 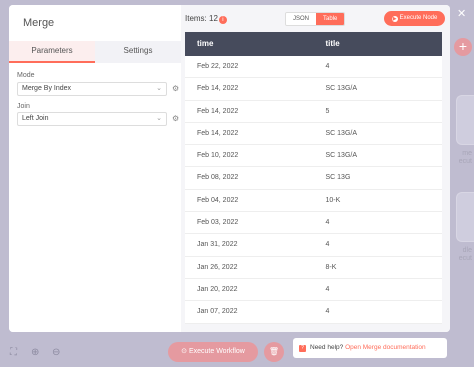 What do you see at coordinates (213, 18) in the screenshot?
I see `items-value: 12` at bounding box center [213, 18].